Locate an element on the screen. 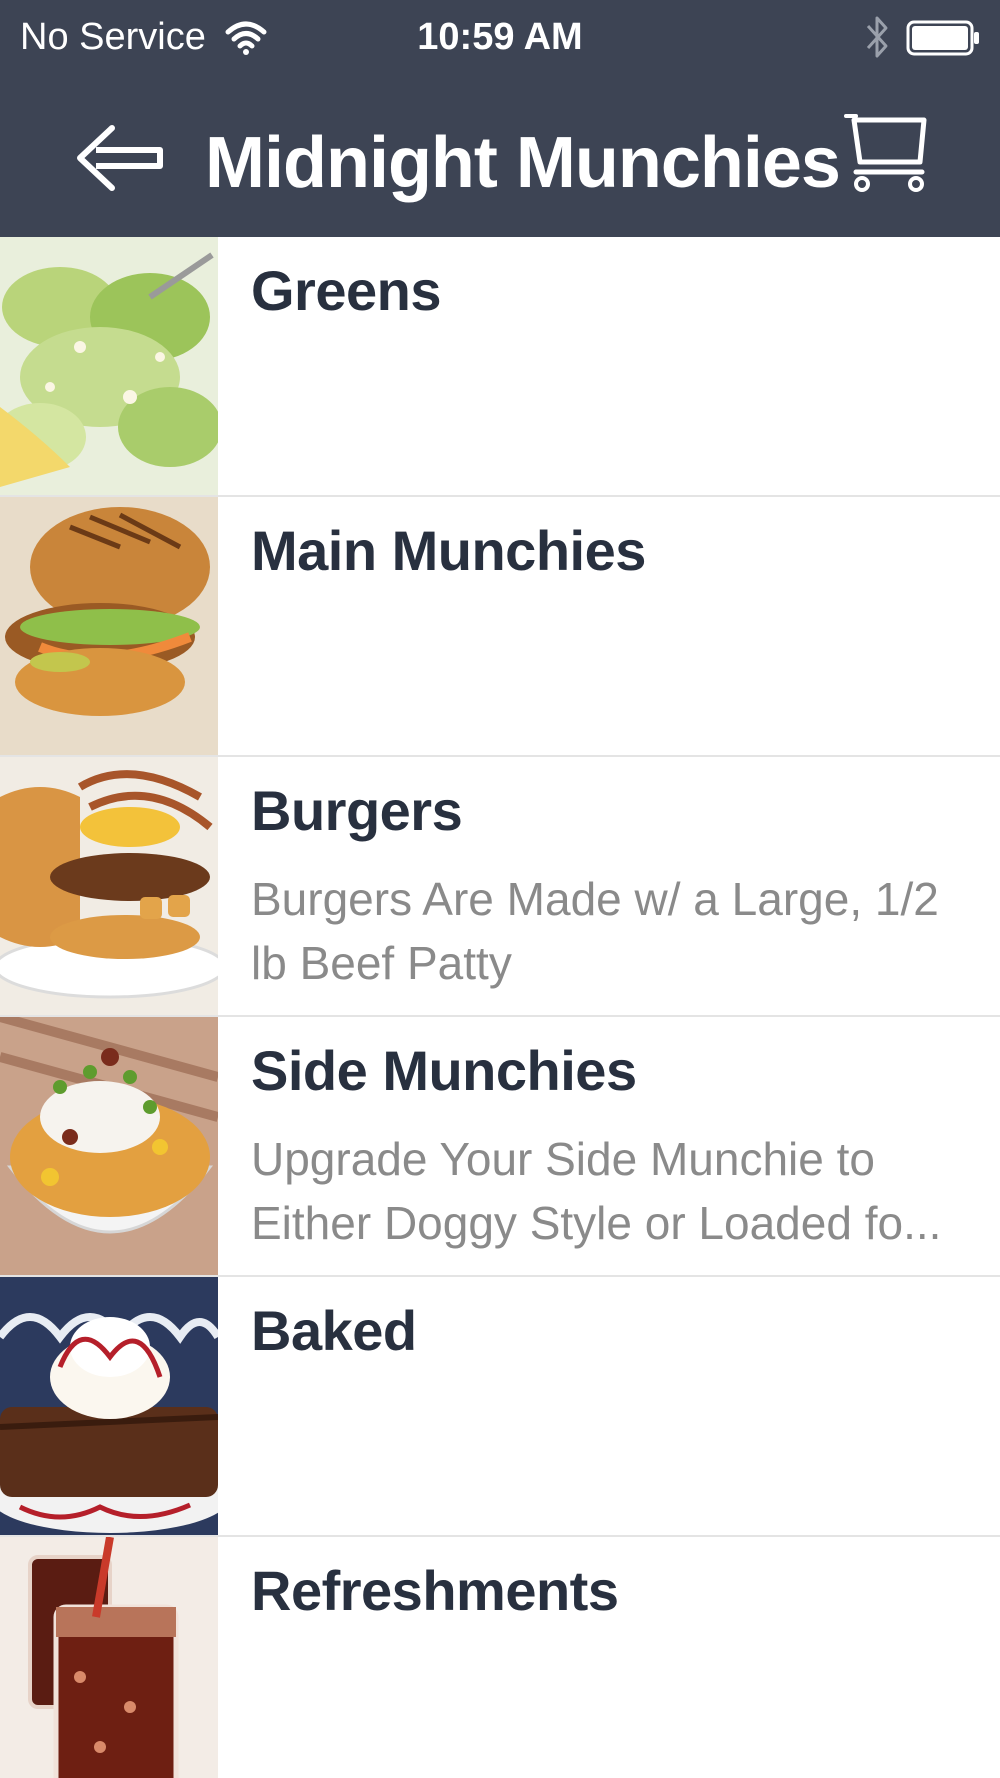 This screenshot has width=1000, height=1778. chicken-sandwich-image is located at coordinates (109, 626).